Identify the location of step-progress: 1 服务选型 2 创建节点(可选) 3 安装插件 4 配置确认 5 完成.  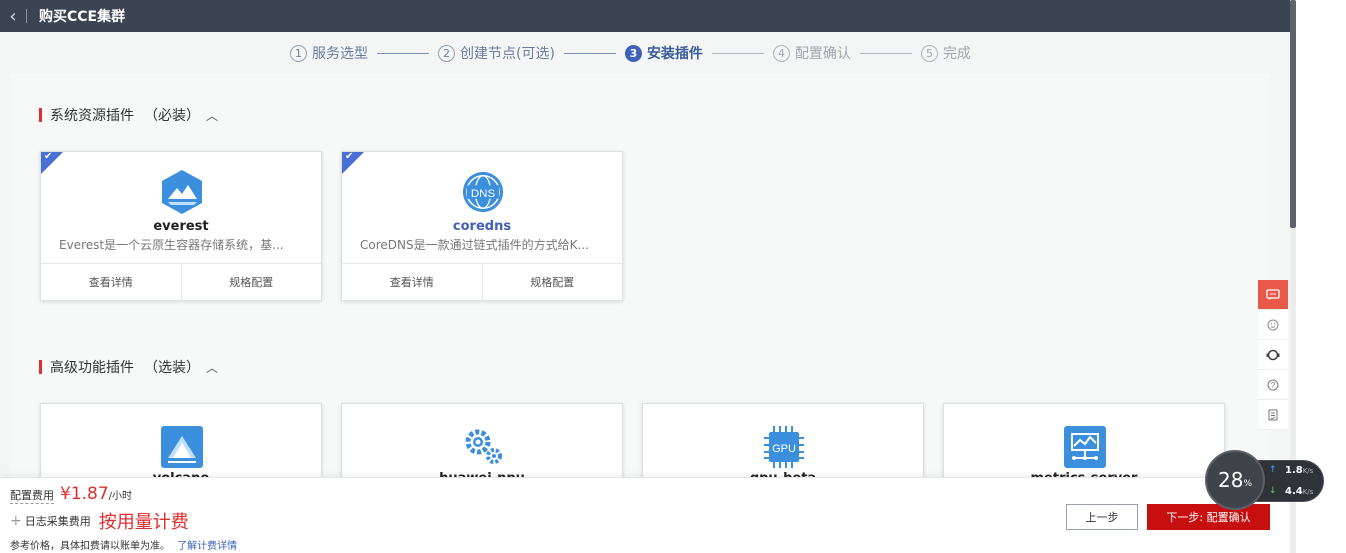
(630, 53).